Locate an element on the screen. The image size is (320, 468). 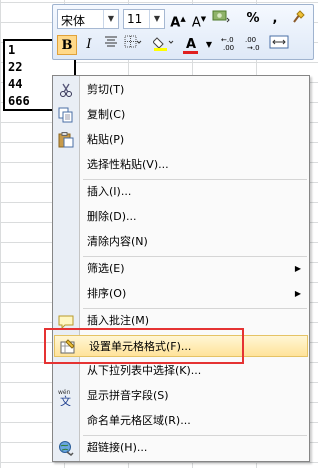
cell-a4: 666 is located at coordinates (19, 101).